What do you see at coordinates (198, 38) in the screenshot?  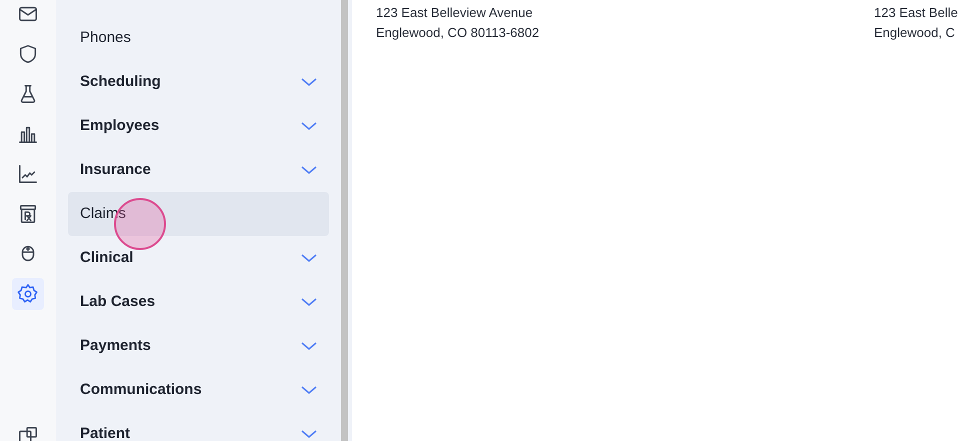 I see `nav-item: Phones` at bounding box center [198, 38].